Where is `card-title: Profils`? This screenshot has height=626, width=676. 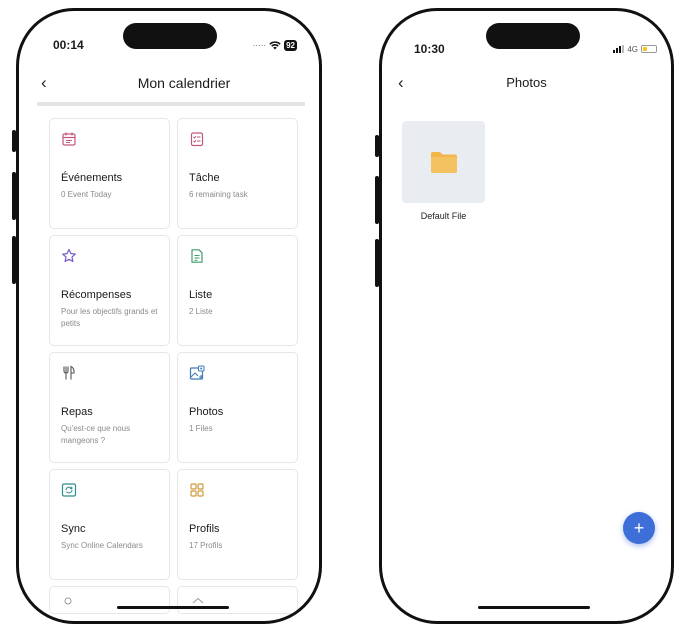
card-title: Profils is located at coordinates (204, 529).